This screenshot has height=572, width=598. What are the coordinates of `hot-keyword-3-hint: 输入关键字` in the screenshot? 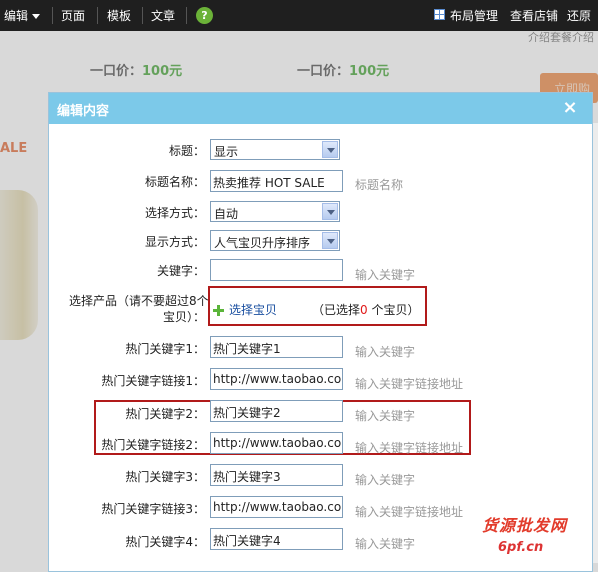 It's located at (385, 480).